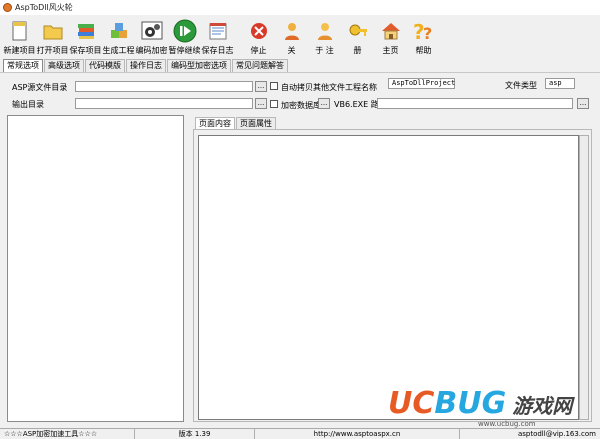  I want to click on tab-encryption-options: 编码型加密选项, so click(199, 65).